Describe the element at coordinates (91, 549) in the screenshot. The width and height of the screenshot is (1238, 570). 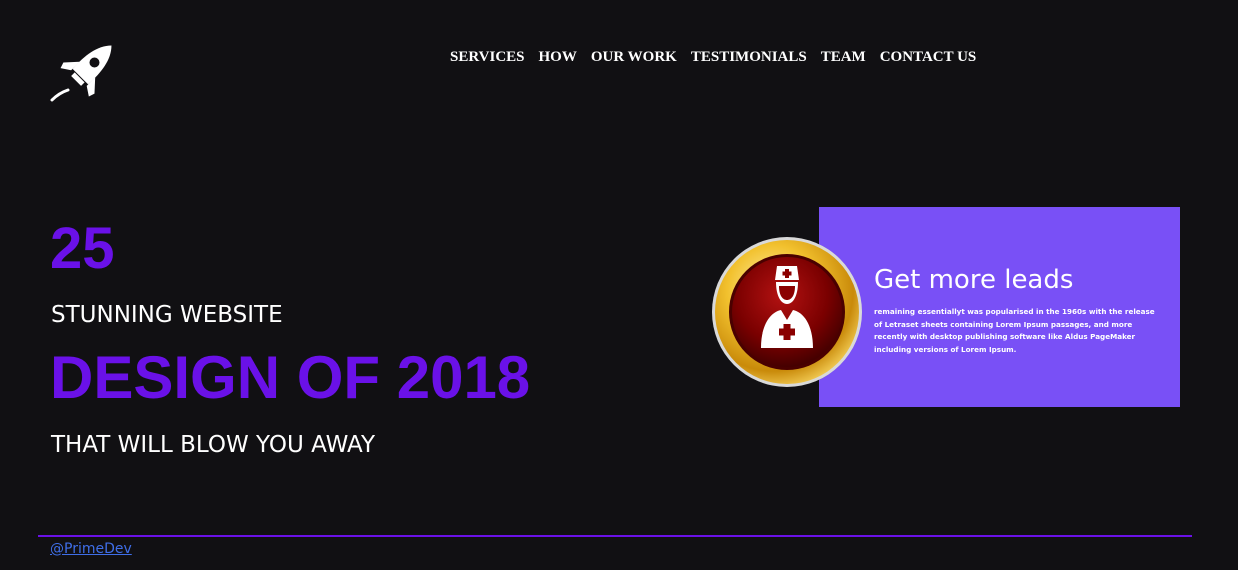
I see `footer-link: @PrimeDev` at that location.